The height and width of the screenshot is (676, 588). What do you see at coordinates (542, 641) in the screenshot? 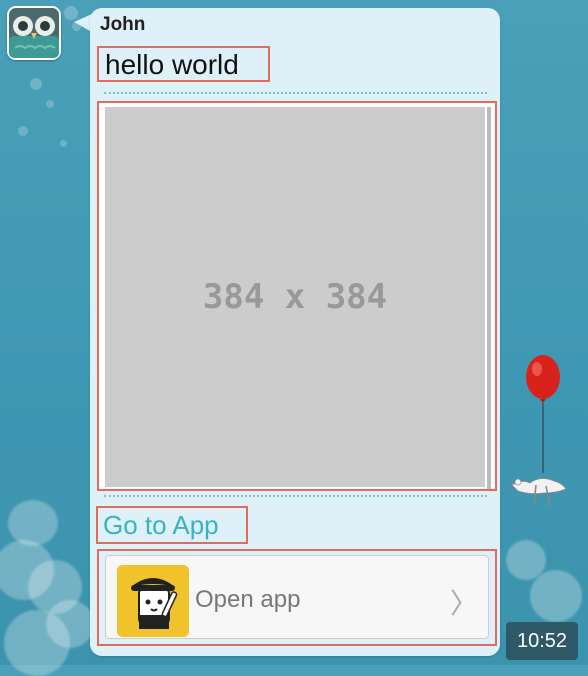
I see `message-time: 10:52` at bounding box center [542, 641].